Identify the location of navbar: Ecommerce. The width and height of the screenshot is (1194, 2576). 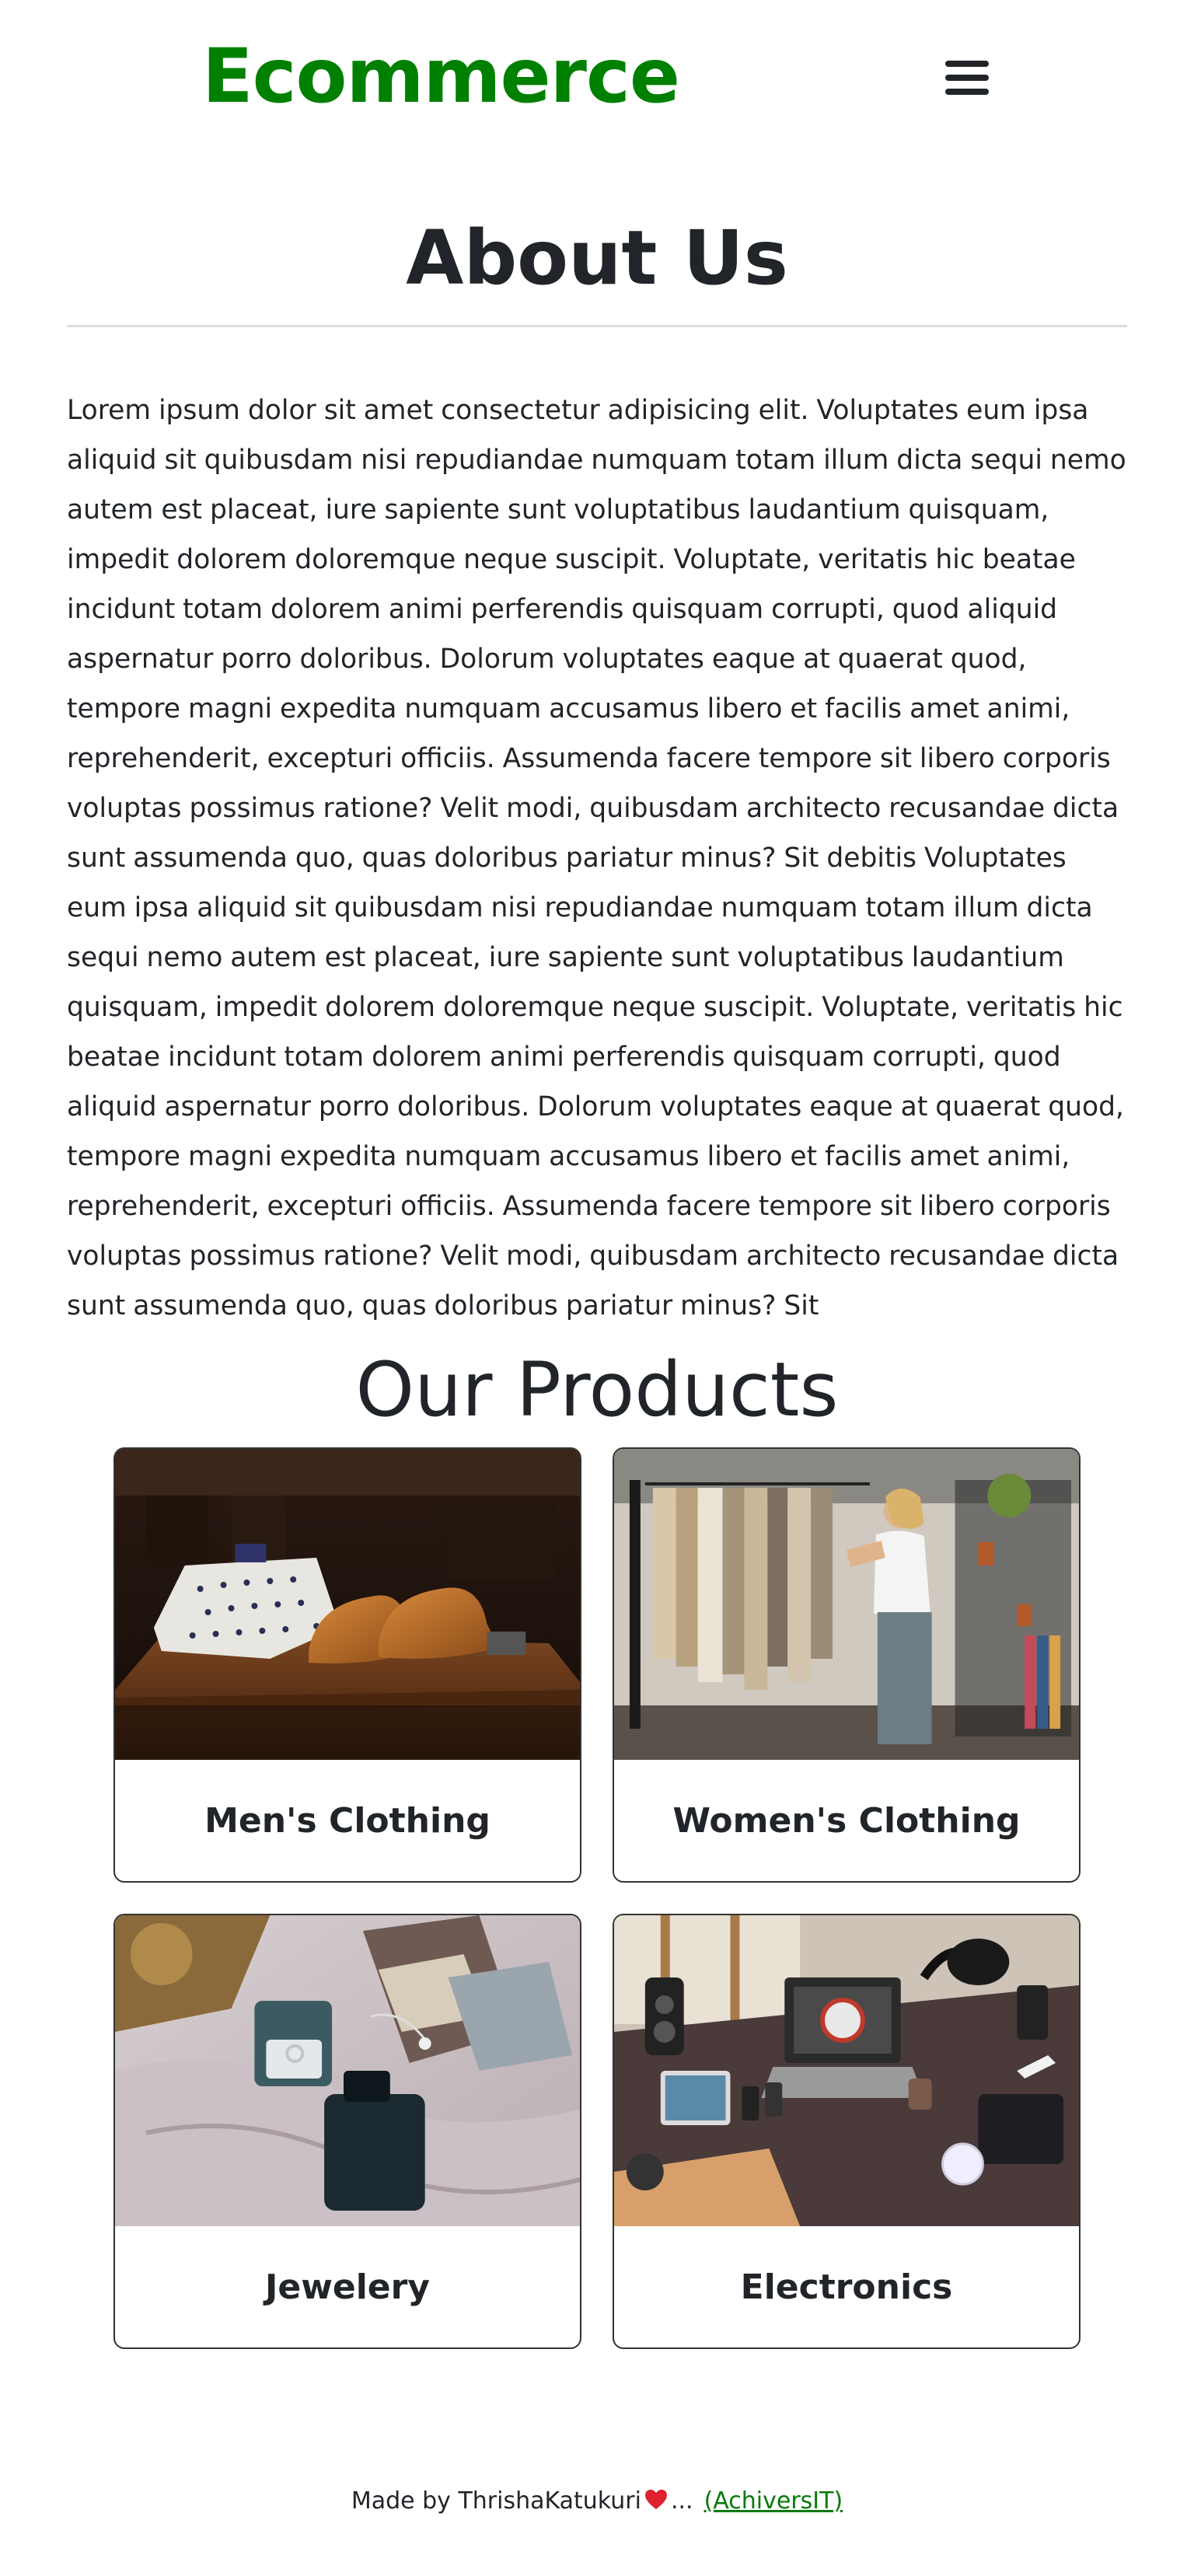
(597, 81).